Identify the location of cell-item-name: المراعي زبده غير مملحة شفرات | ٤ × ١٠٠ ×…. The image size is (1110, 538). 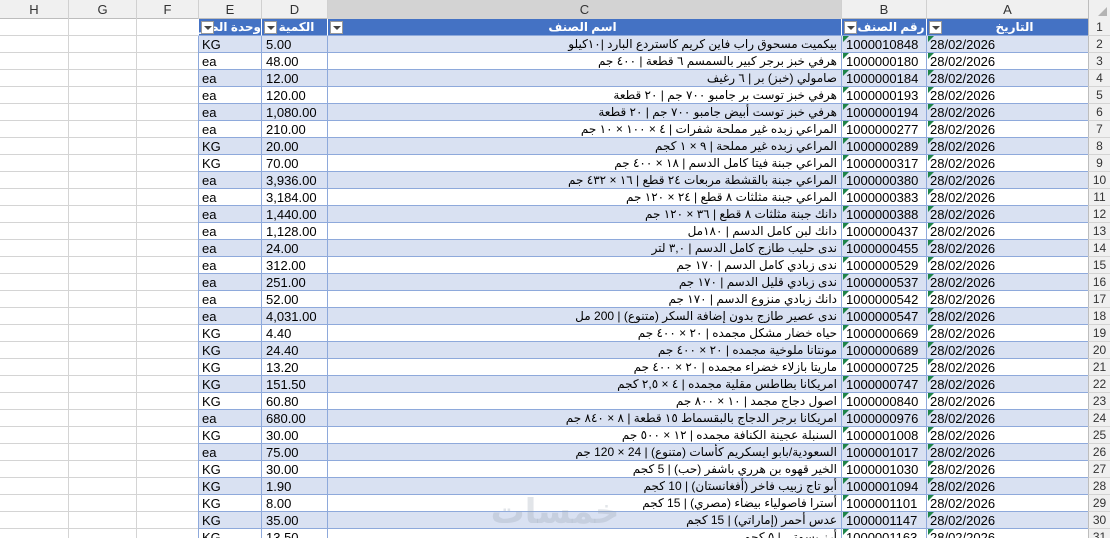
(584, 129).